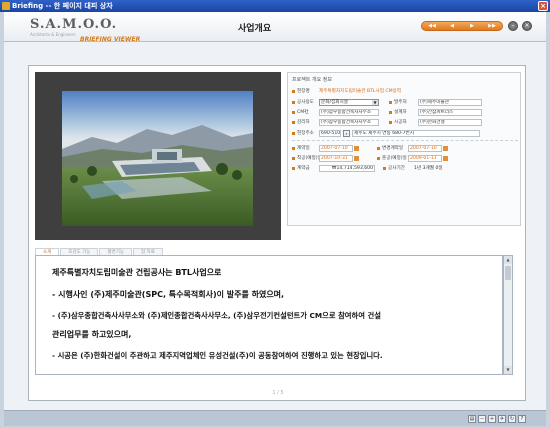 The image size is (550, 428). What do you see at coordinates (513, 26) in the screenshot?
I see `minimize-icon: –` at bounding box center [513, 26].